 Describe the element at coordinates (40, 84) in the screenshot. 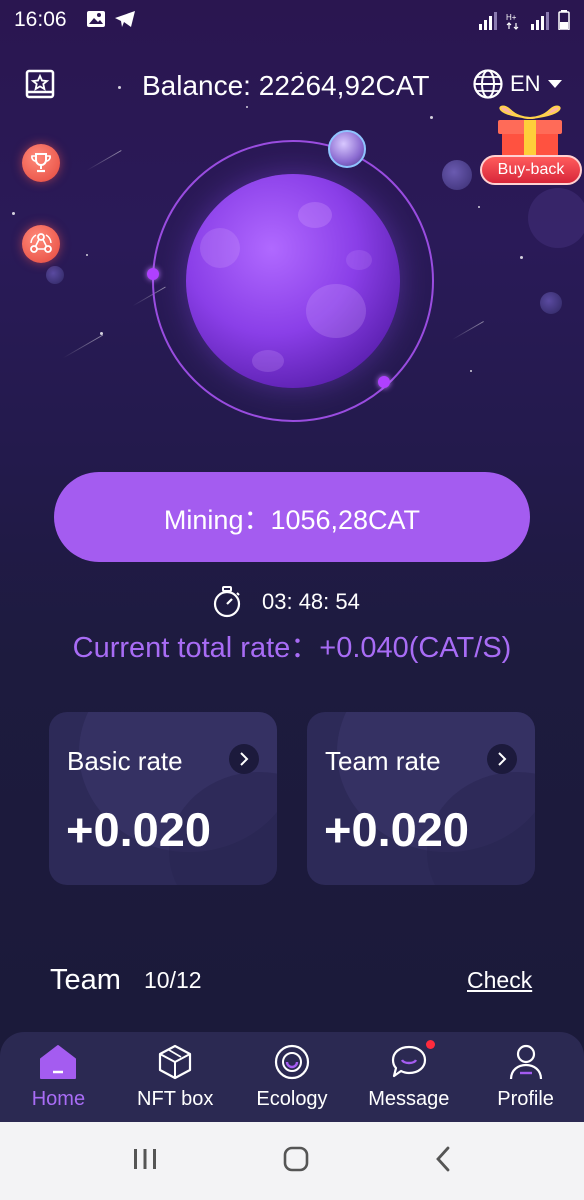

I see `guide-book-icon` at that location.